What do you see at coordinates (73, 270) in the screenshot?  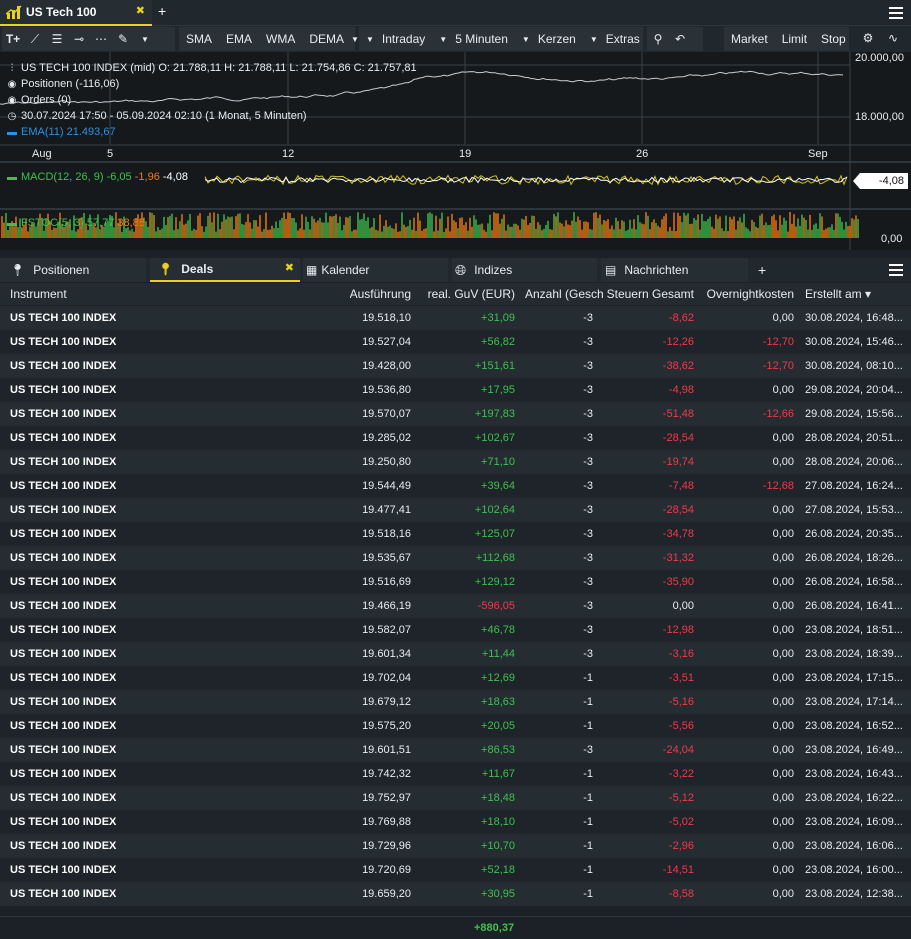 I see `tab-positionen: 📍︎ Positionen` at bounding box center [73, 270].